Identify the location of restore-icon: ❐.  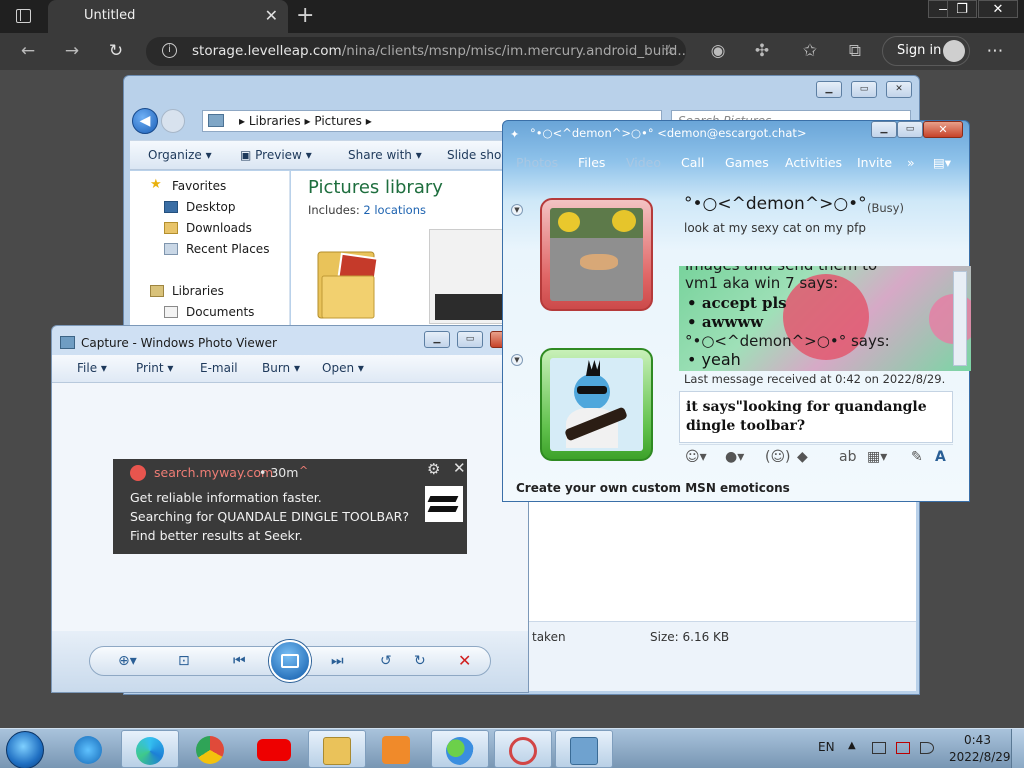
(962, 9).